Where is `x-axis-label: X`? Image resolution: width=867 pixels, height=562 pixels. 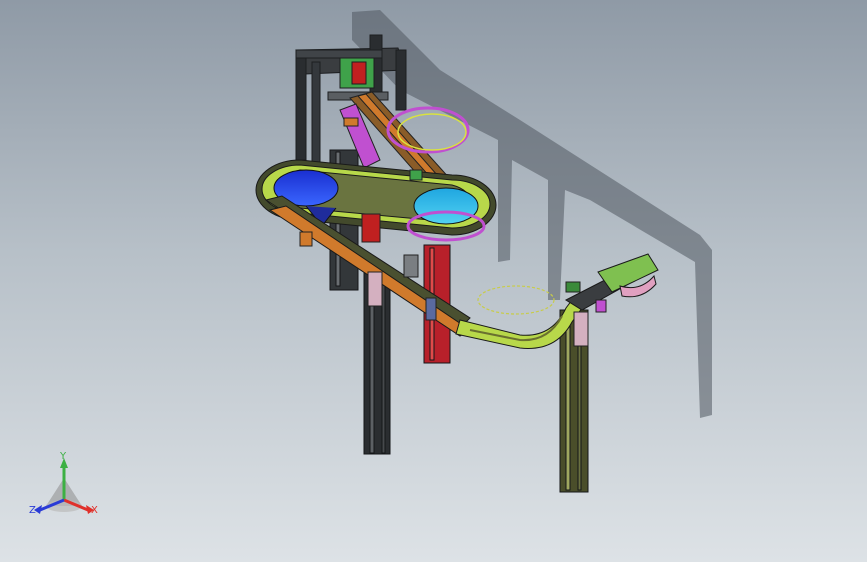
x-axis-label: X is located at coordinates (94, 510).